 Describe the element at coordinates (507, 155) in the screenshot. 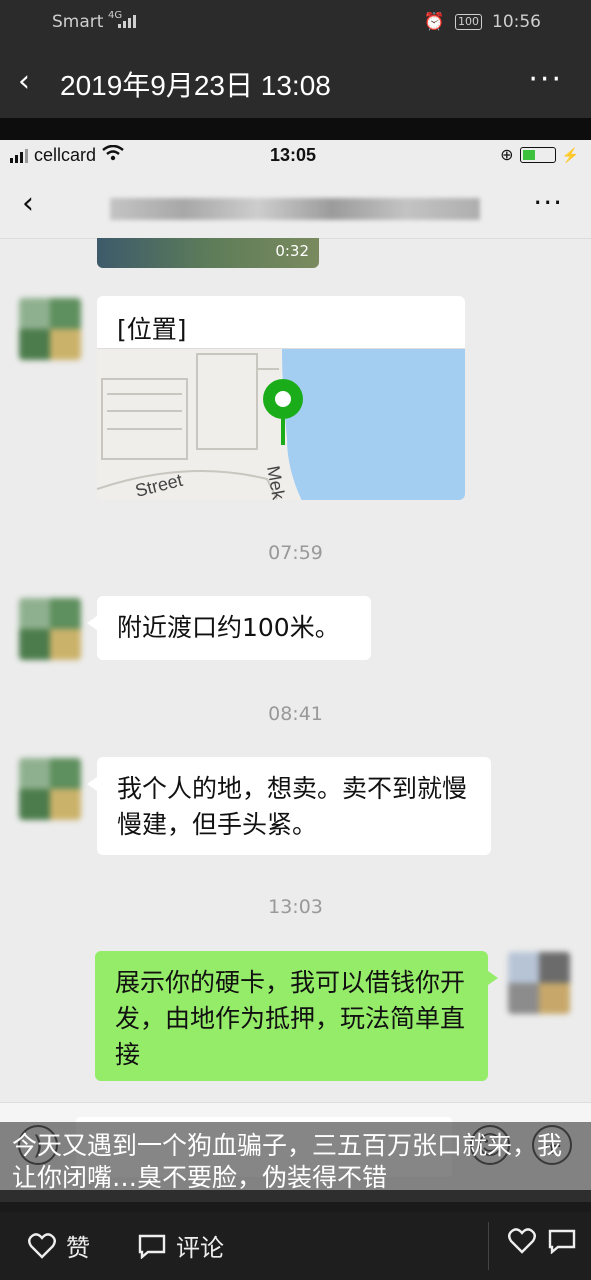

I see `rotation-lock-icon: ⊕` at that location.